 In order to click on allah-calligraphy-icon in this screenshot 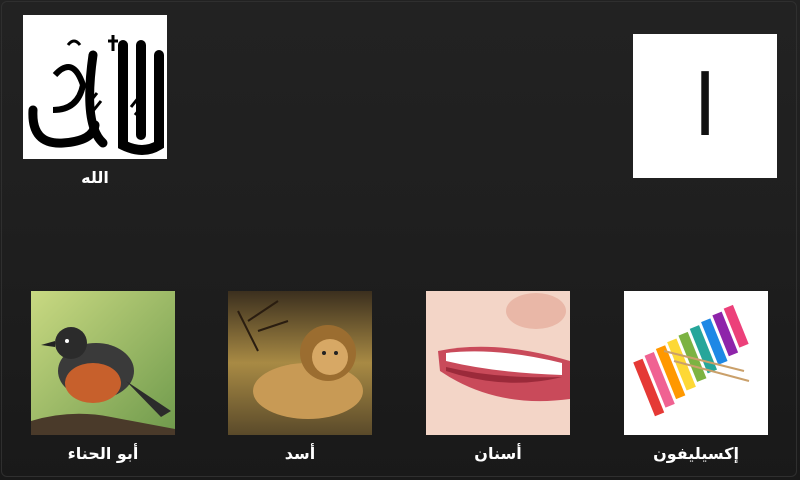, I will do `click(95, 87)`.